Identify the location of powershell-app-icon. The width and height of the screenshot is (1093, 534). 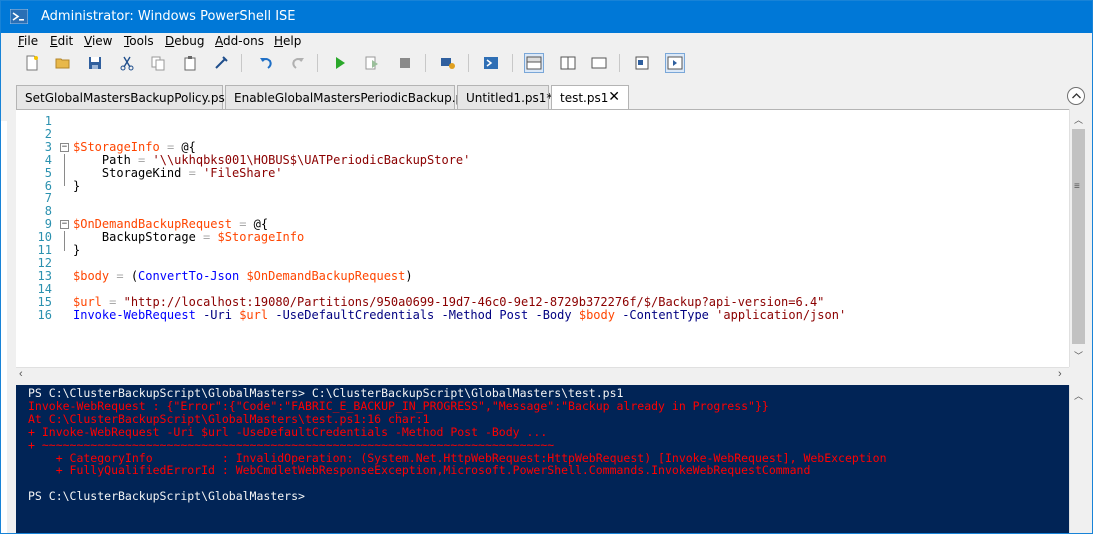
(19, 16).